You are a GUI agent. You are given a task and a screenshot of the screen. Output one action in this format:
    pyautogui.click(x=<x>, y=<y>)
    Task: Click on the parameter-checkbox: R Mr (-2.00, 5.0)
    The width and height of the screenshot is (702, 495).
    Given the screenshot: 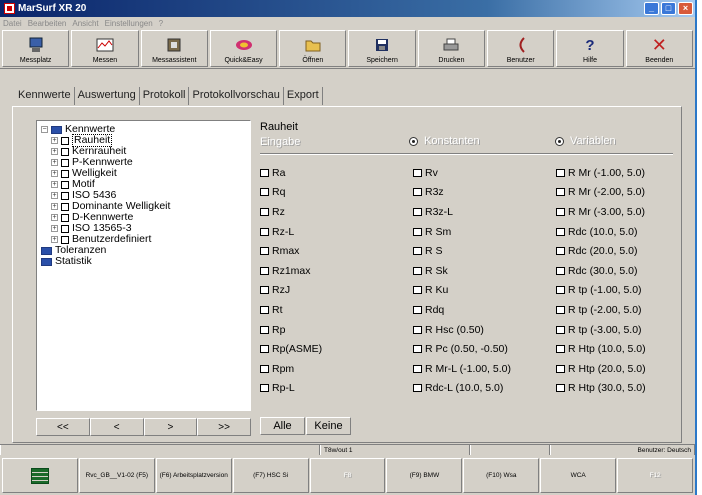 What is the action you would take?
    pyautogui.click(x=618, y=192)
    